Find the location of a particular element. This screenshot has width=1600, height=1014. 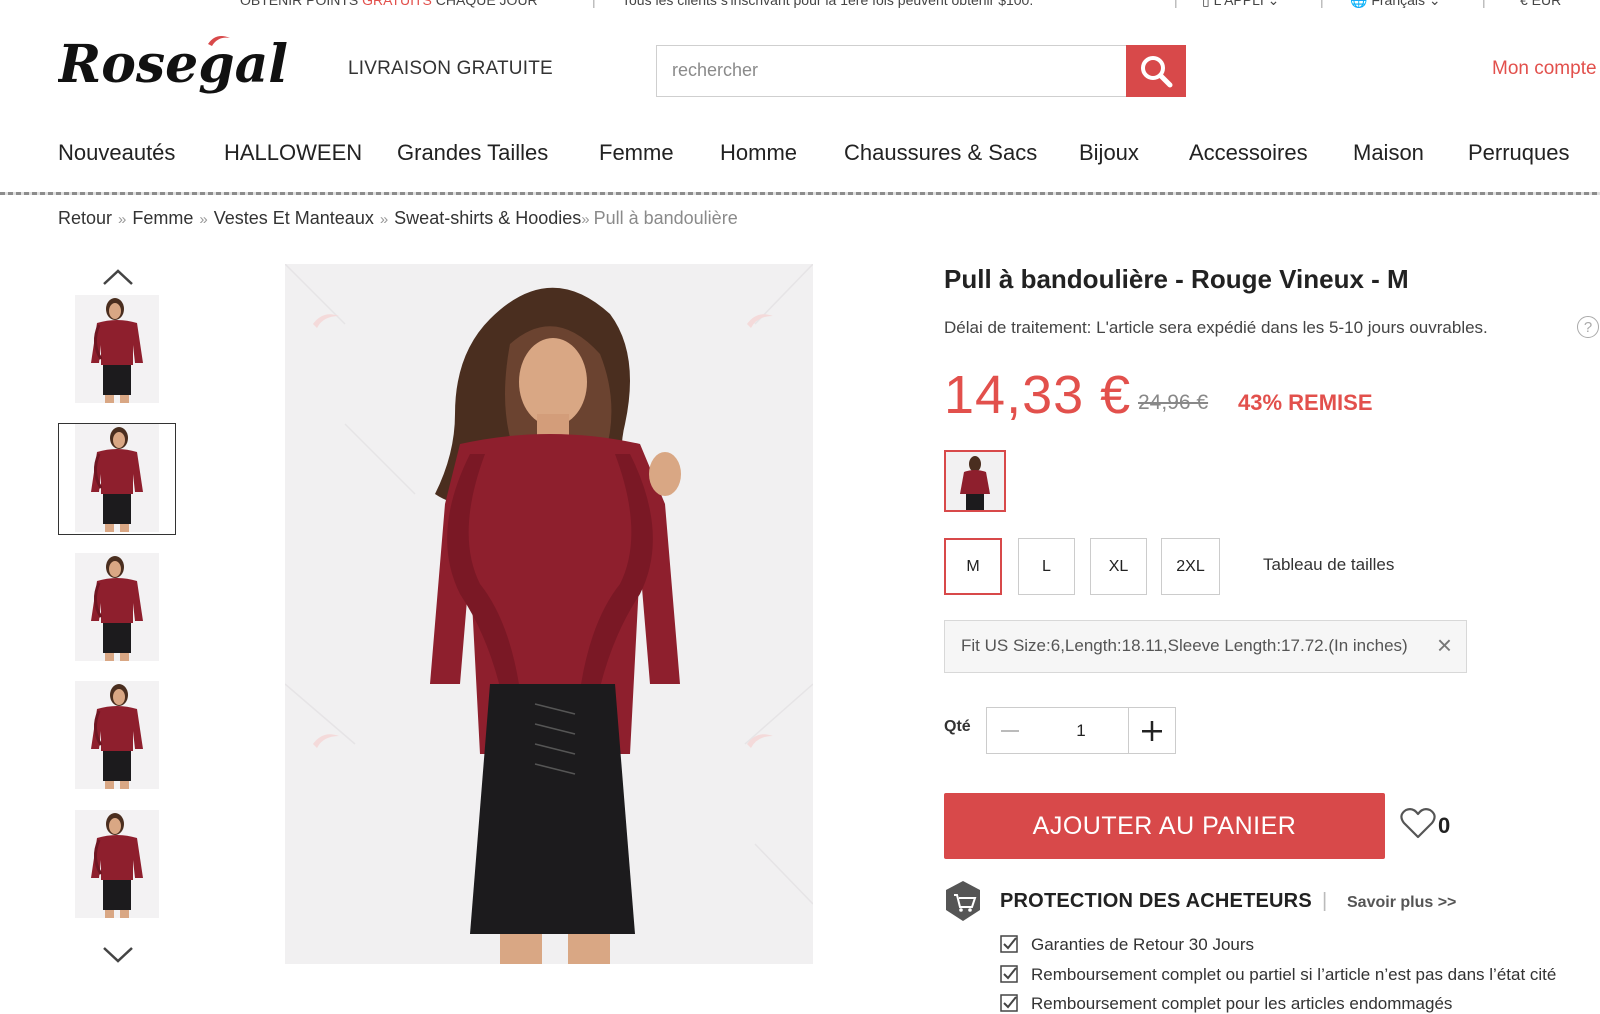

close-icon: × is located at coordinates (1444, 645).